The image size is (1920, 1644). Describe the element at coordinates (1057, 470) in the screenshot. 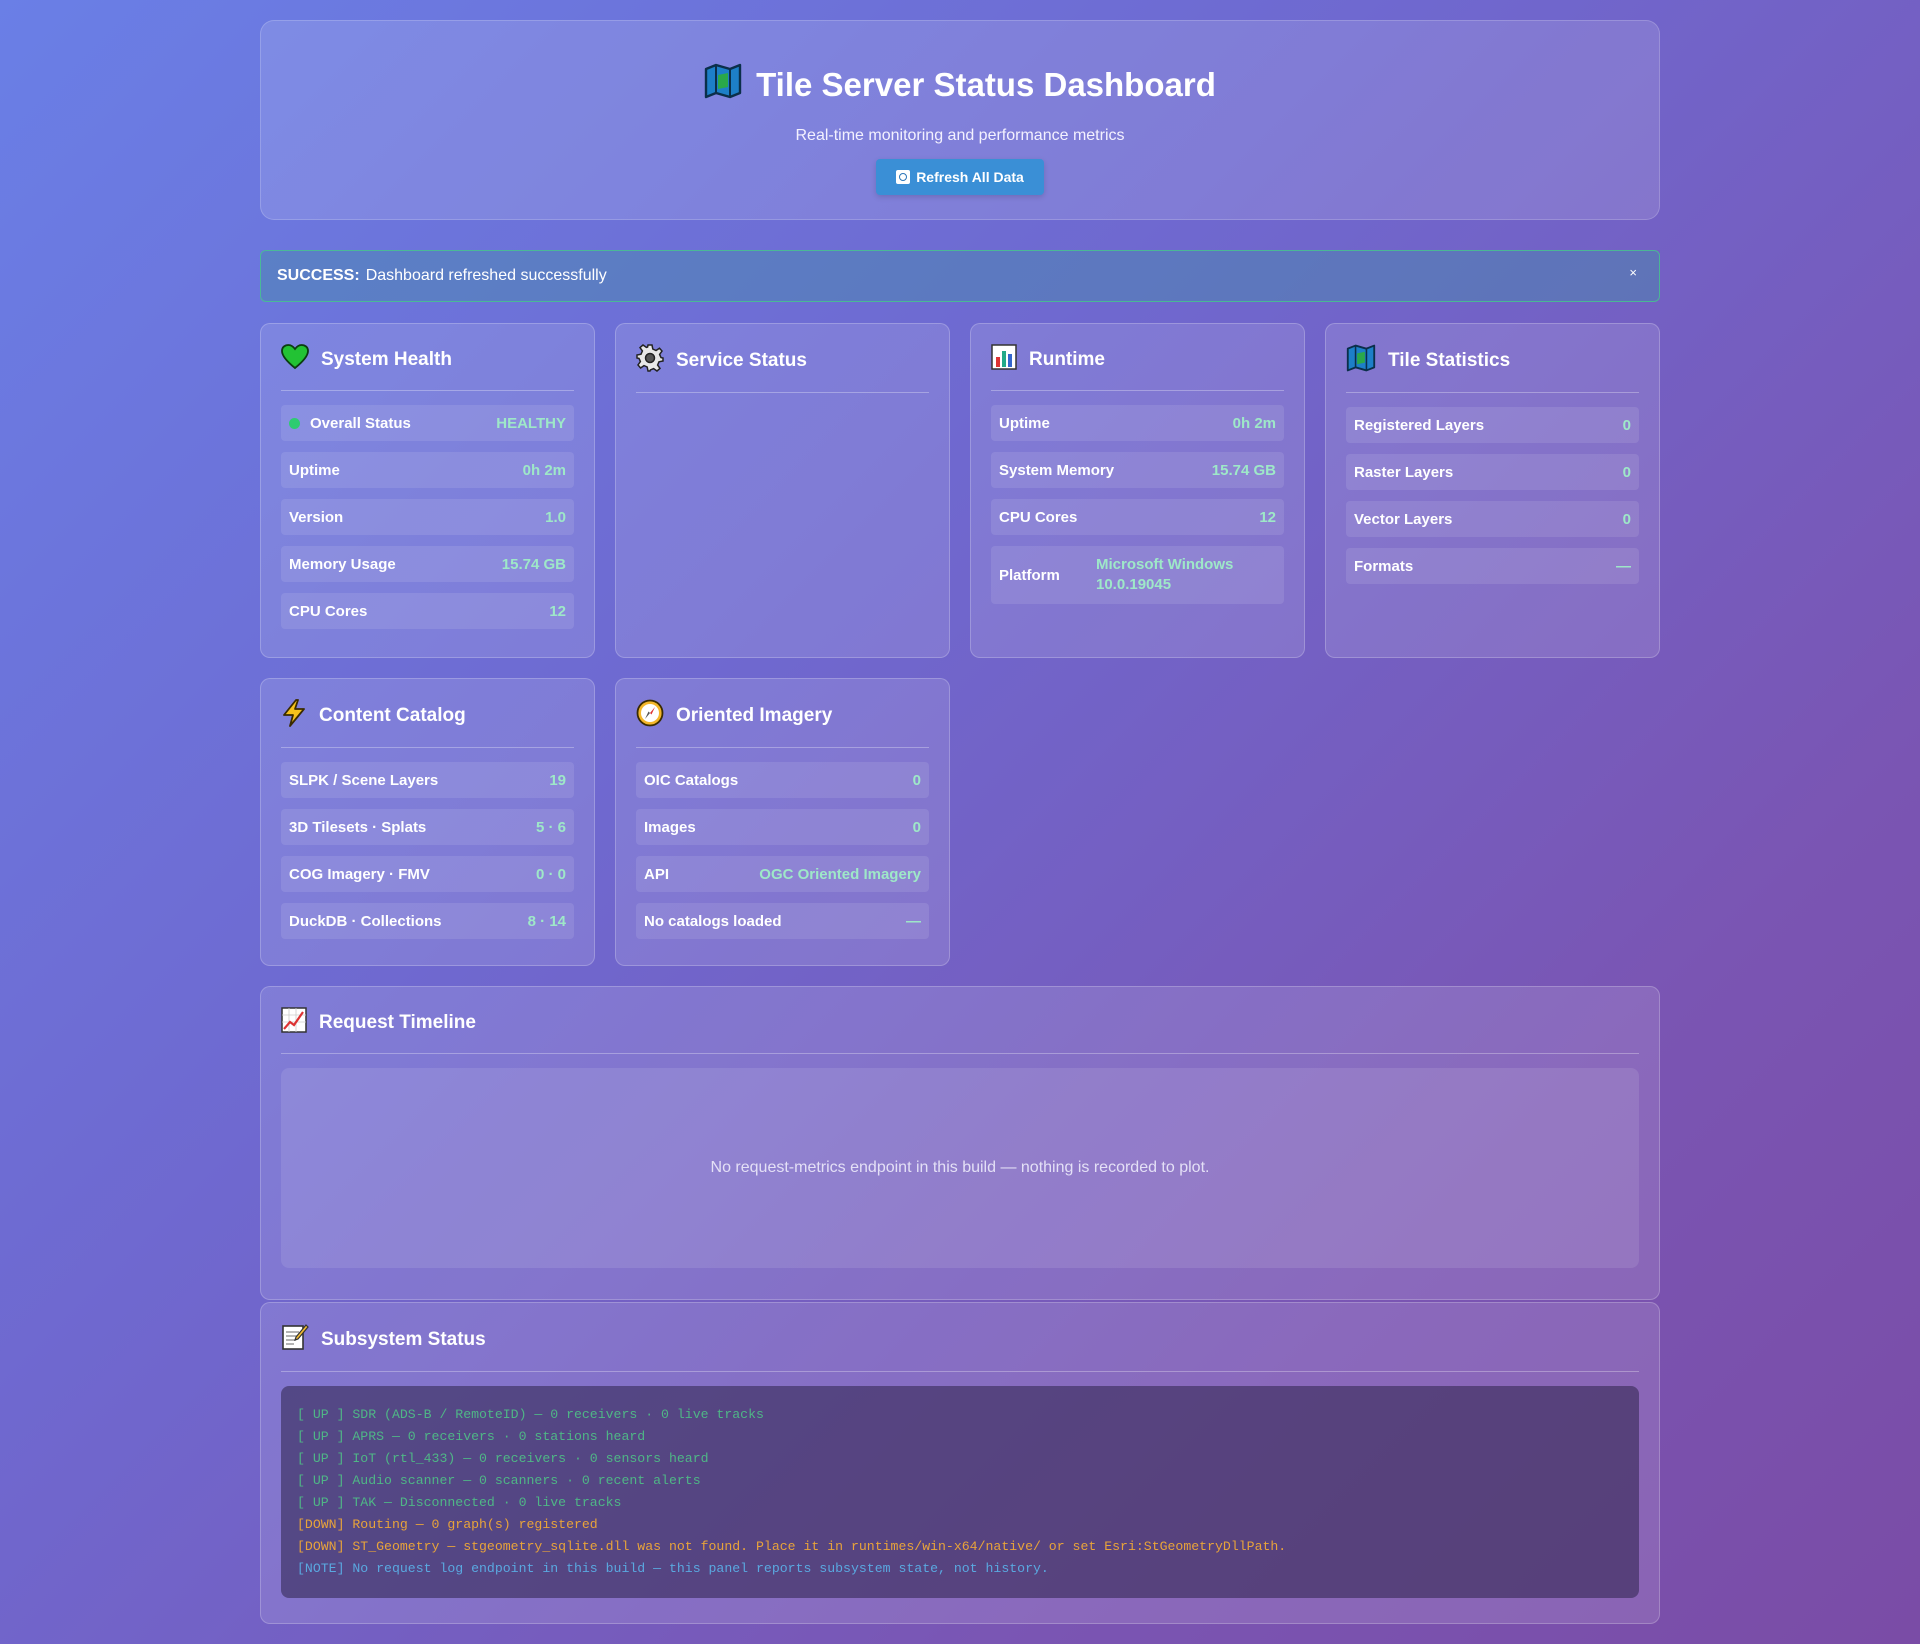

I see `row-label: System Memory` at that location.